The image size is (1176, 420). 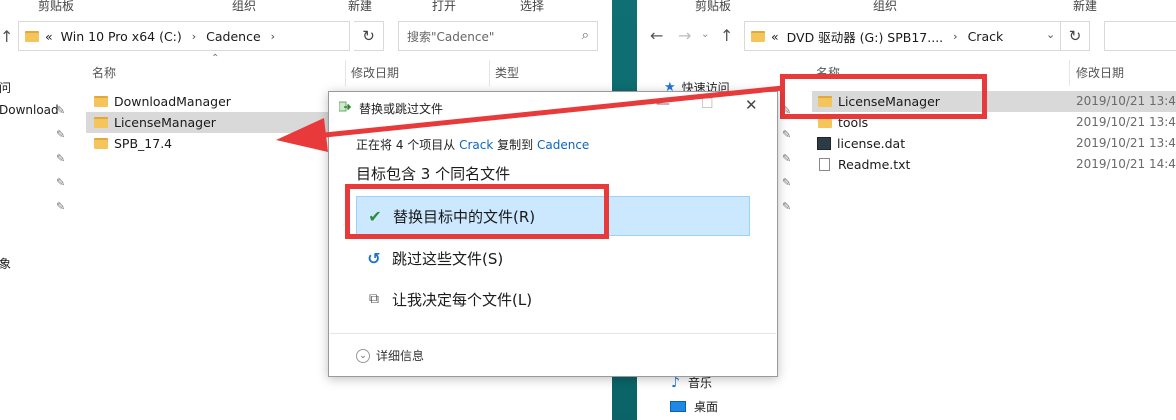 I want to click on annotation-arrow, so click(x=530, y=118).